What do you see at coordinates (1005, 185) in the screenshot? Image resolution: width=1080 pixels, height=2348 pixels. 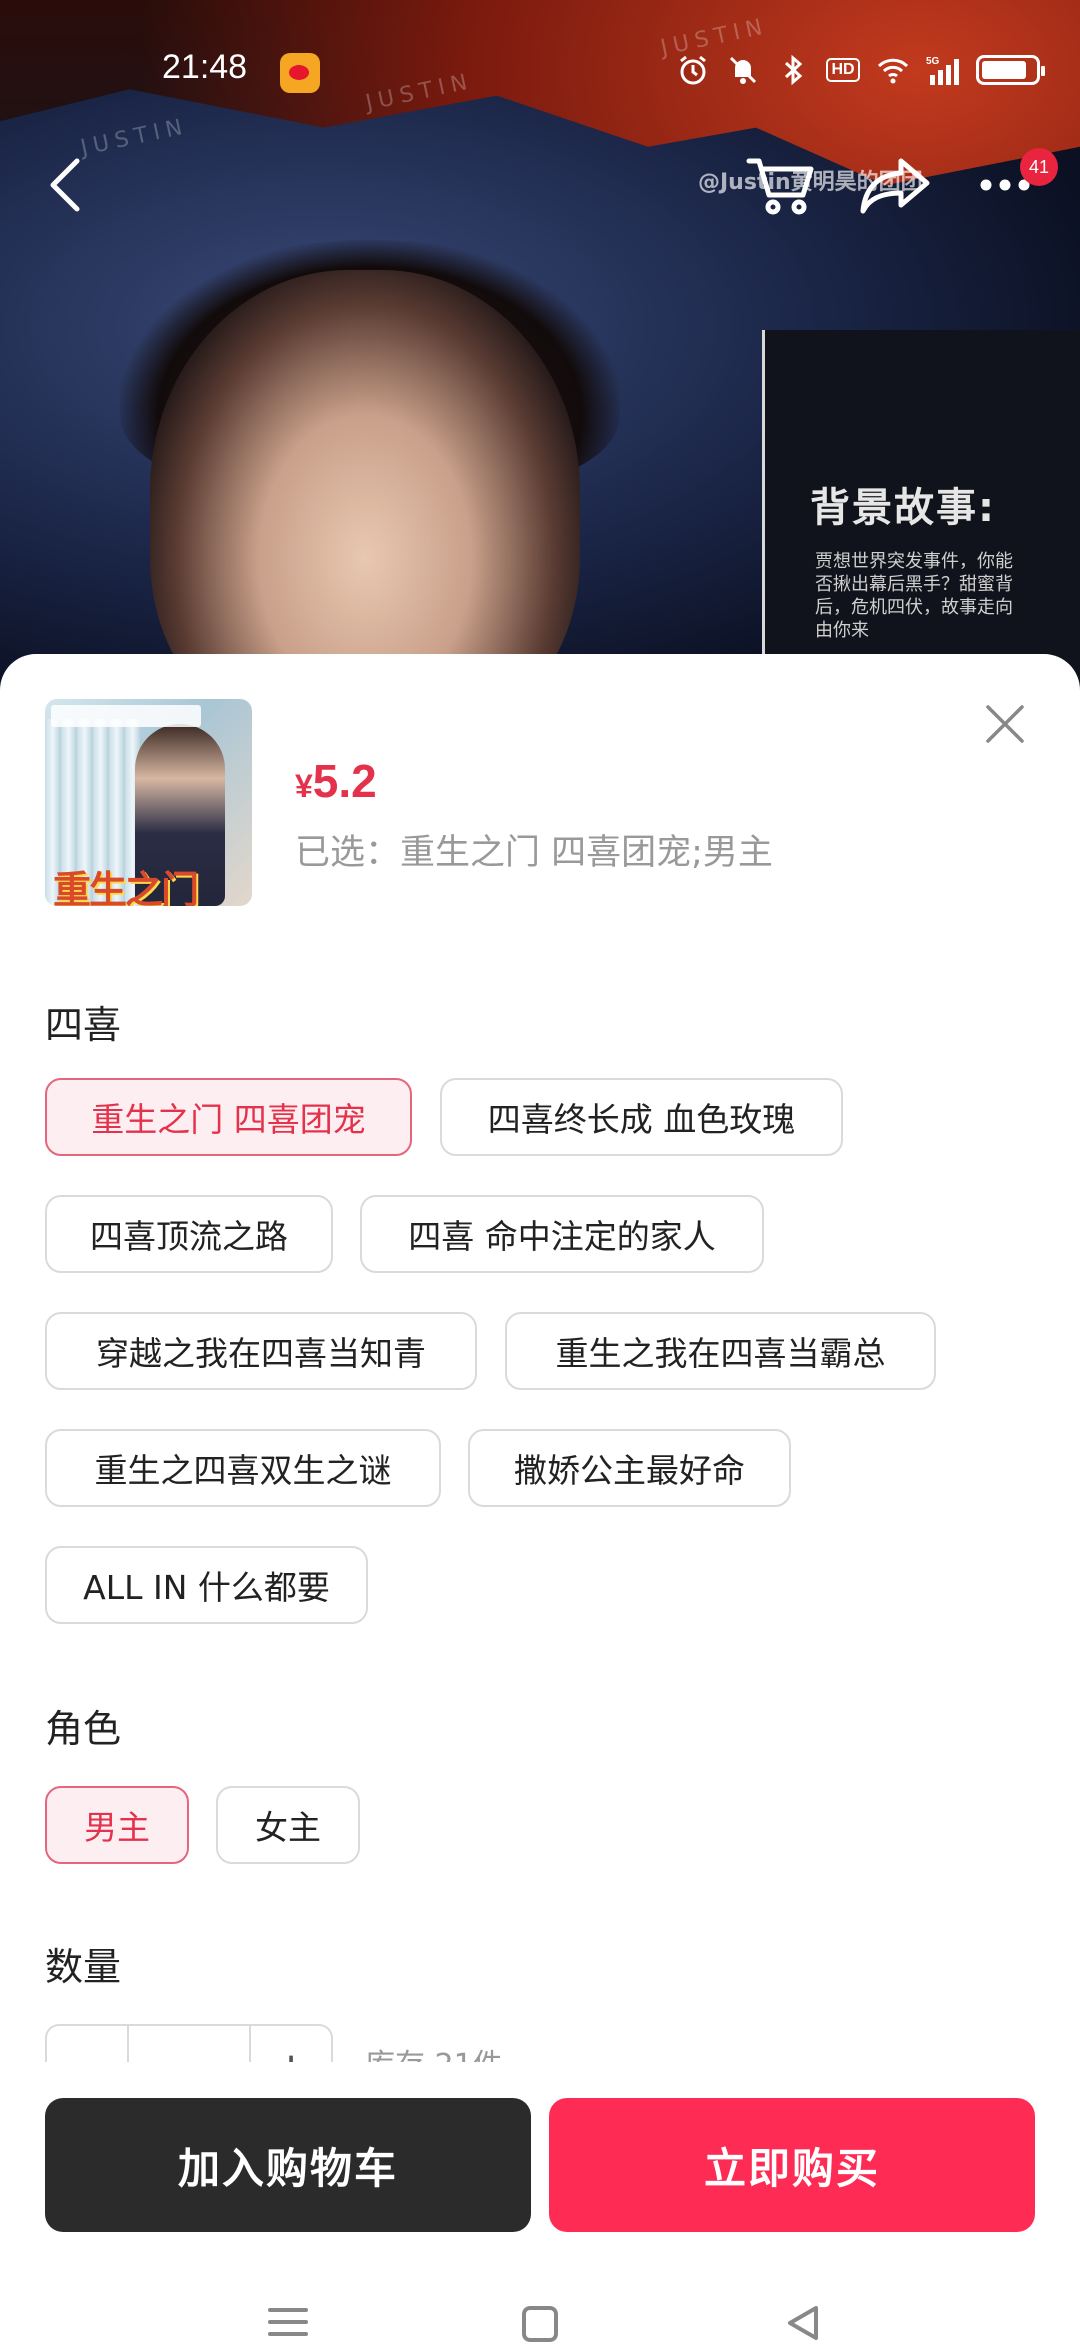 I see `more-icon` at bounding box center [1005, 185].